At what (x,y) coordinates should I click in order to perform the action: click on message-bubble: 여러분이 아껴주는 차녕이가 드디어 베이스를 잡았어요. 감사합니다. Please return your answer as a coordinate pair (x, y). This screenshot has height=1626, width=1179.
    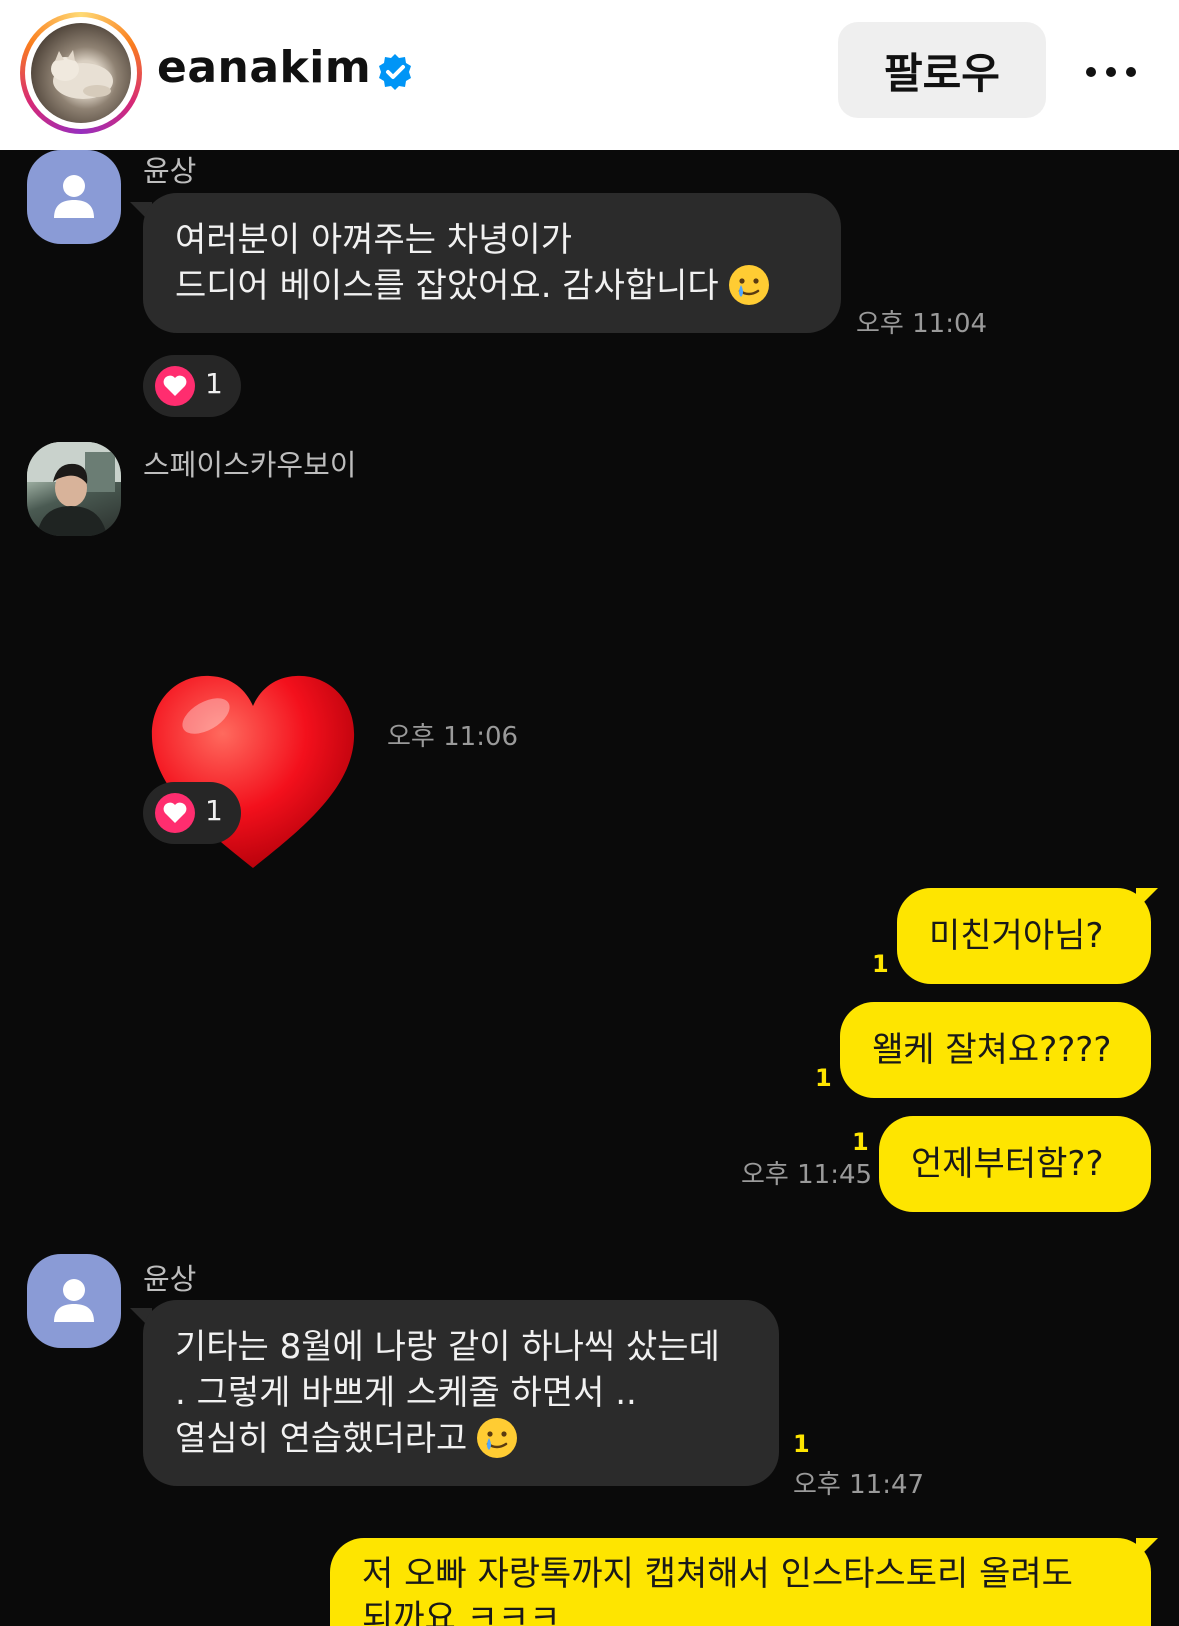
    Looking at the image, I should click on (492, 263).